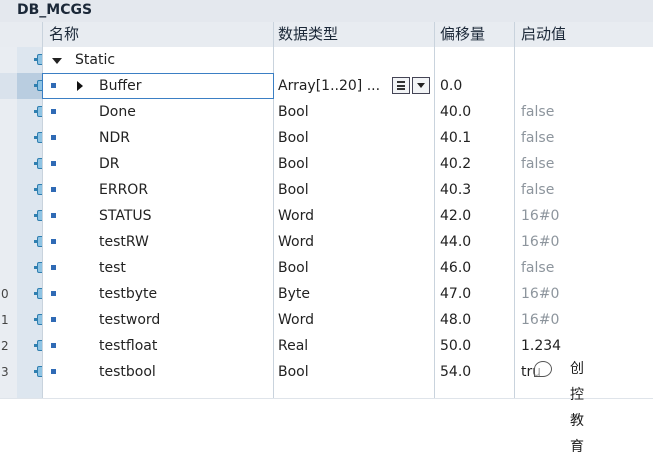  I want to click on static-section-row: Static, so click(326, 60).